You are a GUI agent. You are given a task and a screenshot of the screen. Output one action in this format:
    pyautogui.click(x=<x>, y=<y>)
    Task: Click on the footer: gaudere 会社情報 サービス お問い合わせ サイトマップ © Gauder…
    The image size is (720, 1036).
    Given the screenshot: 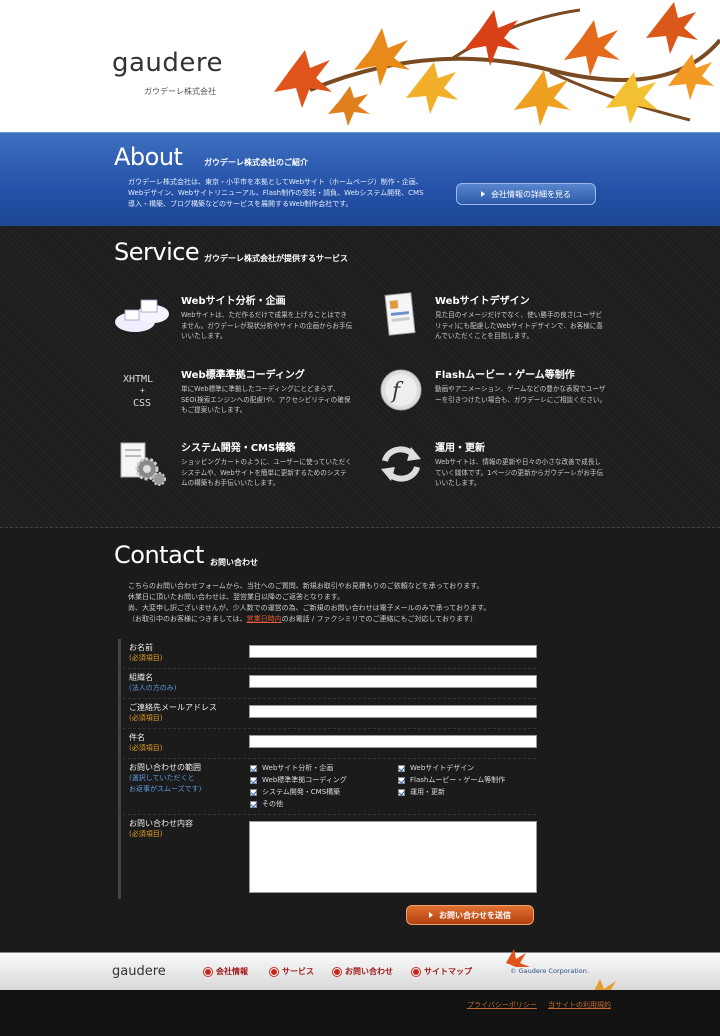 What is the action you would take?
    pyautogui.click(x=360, y=973)
    